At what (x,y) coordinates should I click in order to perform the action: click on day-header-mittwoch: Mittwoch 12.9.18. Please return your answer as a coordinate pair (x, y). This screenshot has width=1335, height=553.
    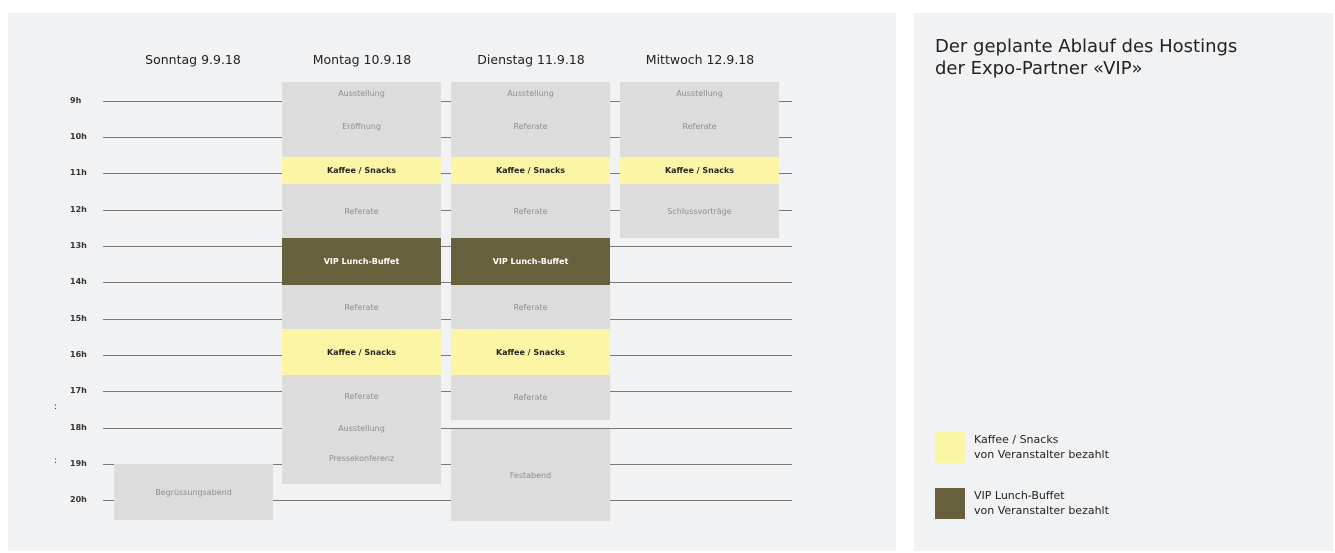
    Looking at the image, I should click on (700, 59).